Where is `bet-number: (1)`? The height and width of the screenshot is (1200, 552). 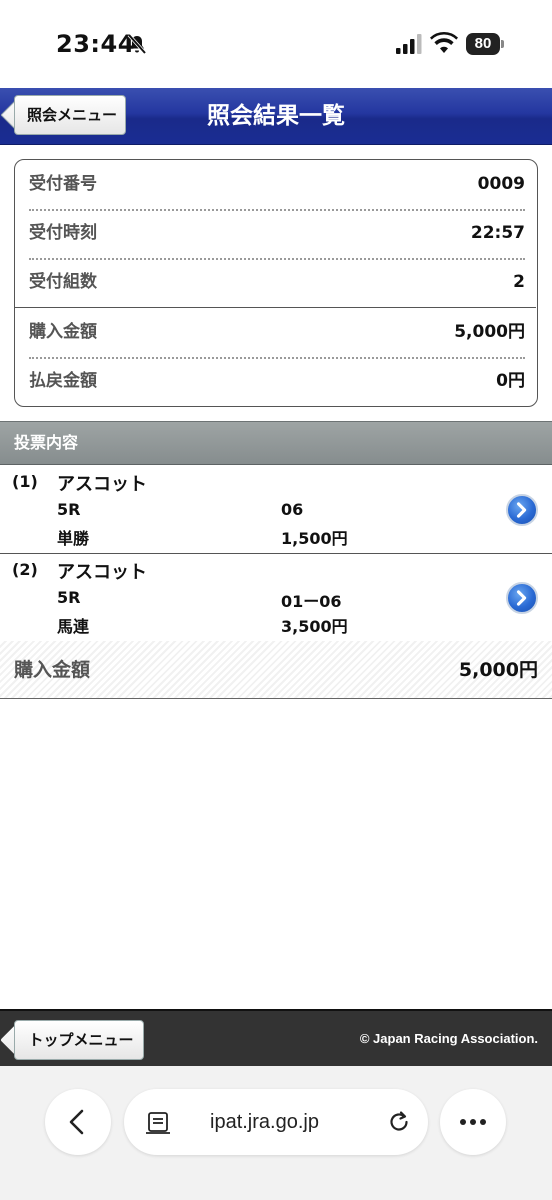 bet-number: (1) is located at coordinates (25, 481).